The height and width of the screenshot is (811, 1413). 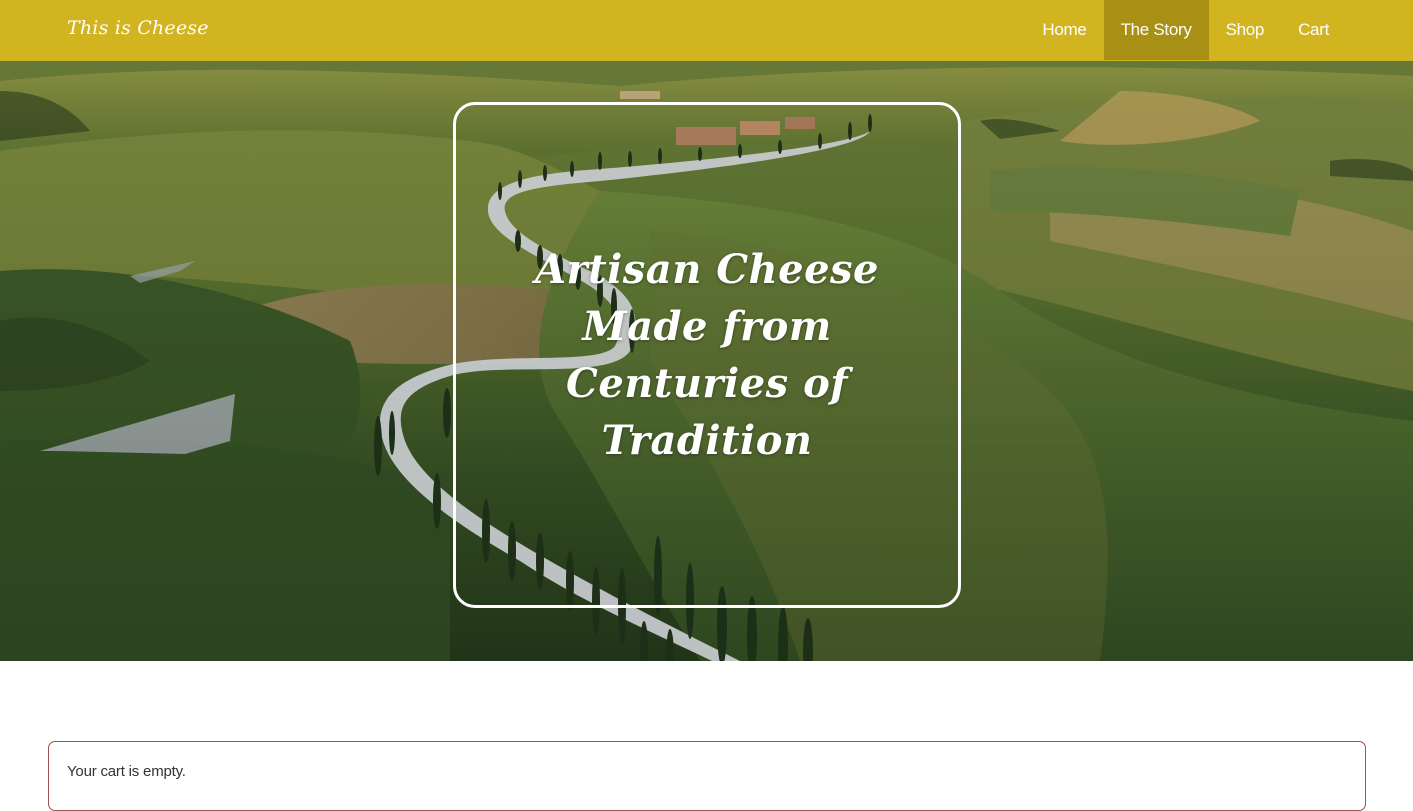 What do you see at coordinates (1064, 30) in the screenshot?
I see `nav-link-home: Home` at bounding box center [1064, 30].